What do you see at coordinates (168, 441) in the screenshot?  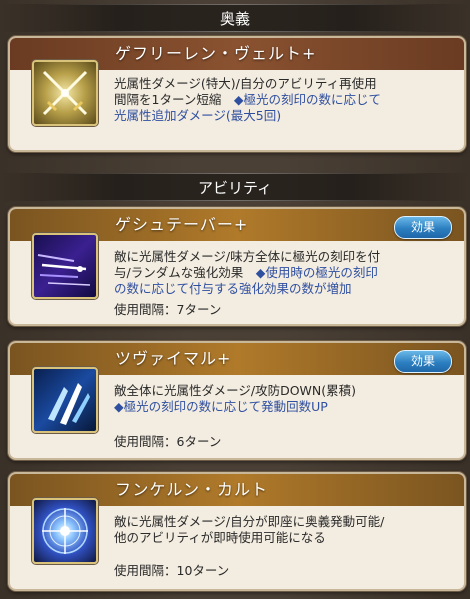 I see `cooldown-text: 使用間隔：6ターン` at bounding box center [168, 441].